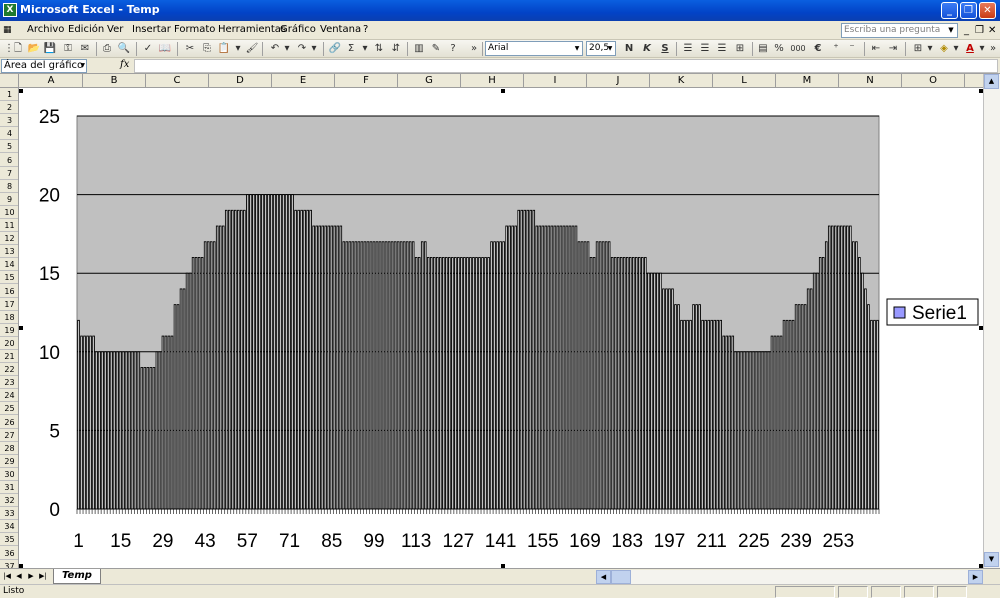 This screenshot has width=1000, height=598. What do you see at coordinates (601, 48) in the screenshot?
I see `font-size-select: 20,5 ▼` at bounding box center [601, 48].